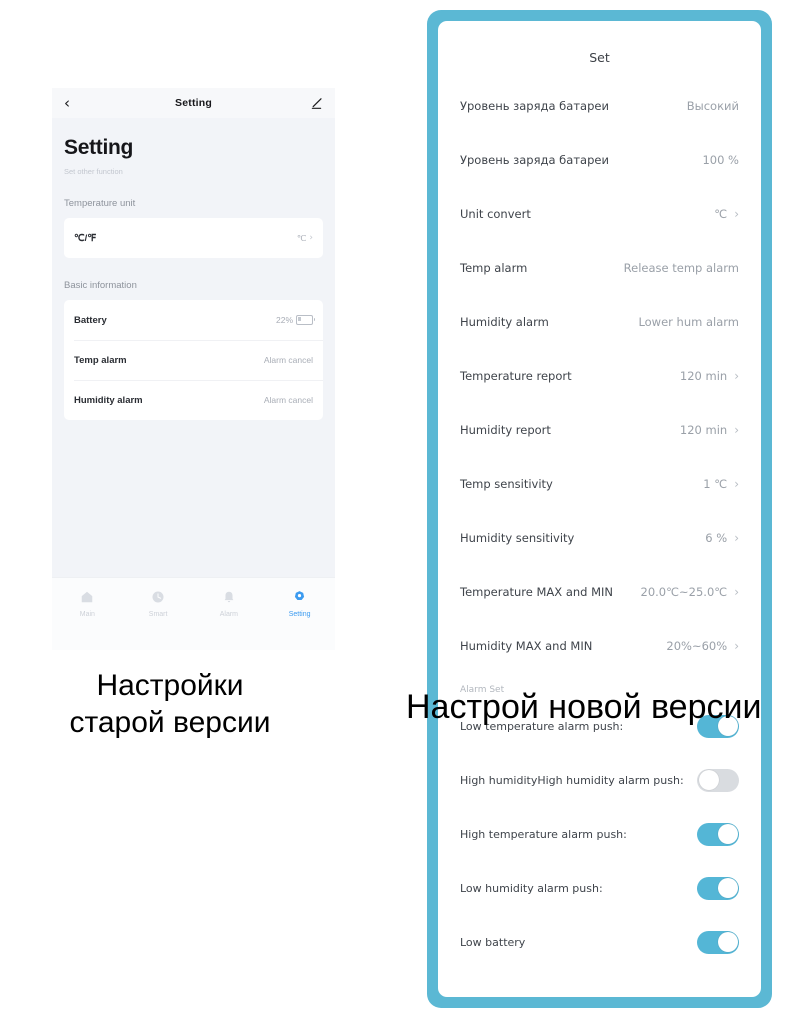 This screenshot has width=812, height=1020. Describe the element at coordinates (599, 322) in the screenshot. I see `row-humidity-alarm: Humidity alarm Lower hum alarm` at that location.